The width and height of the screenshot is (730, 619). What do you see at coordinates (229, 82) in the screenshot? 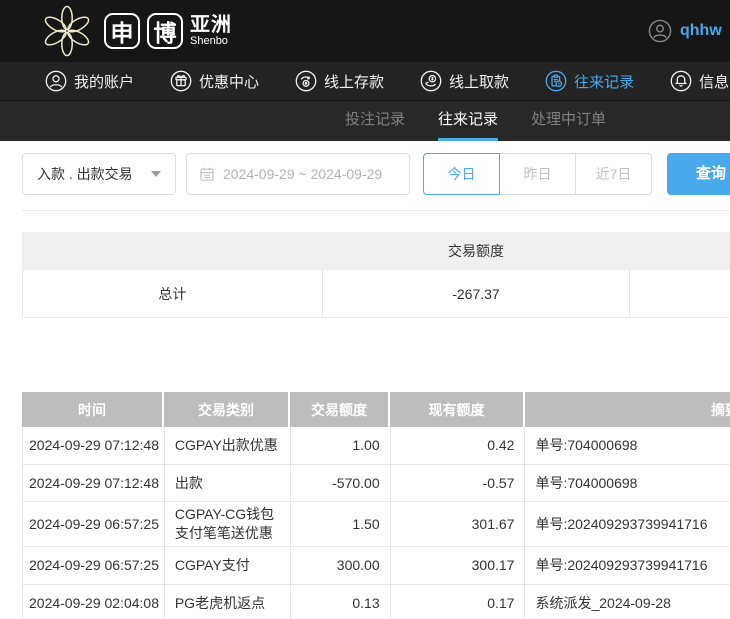
I see `nav-label: 优惠中心` at bounding box center [229, 82].